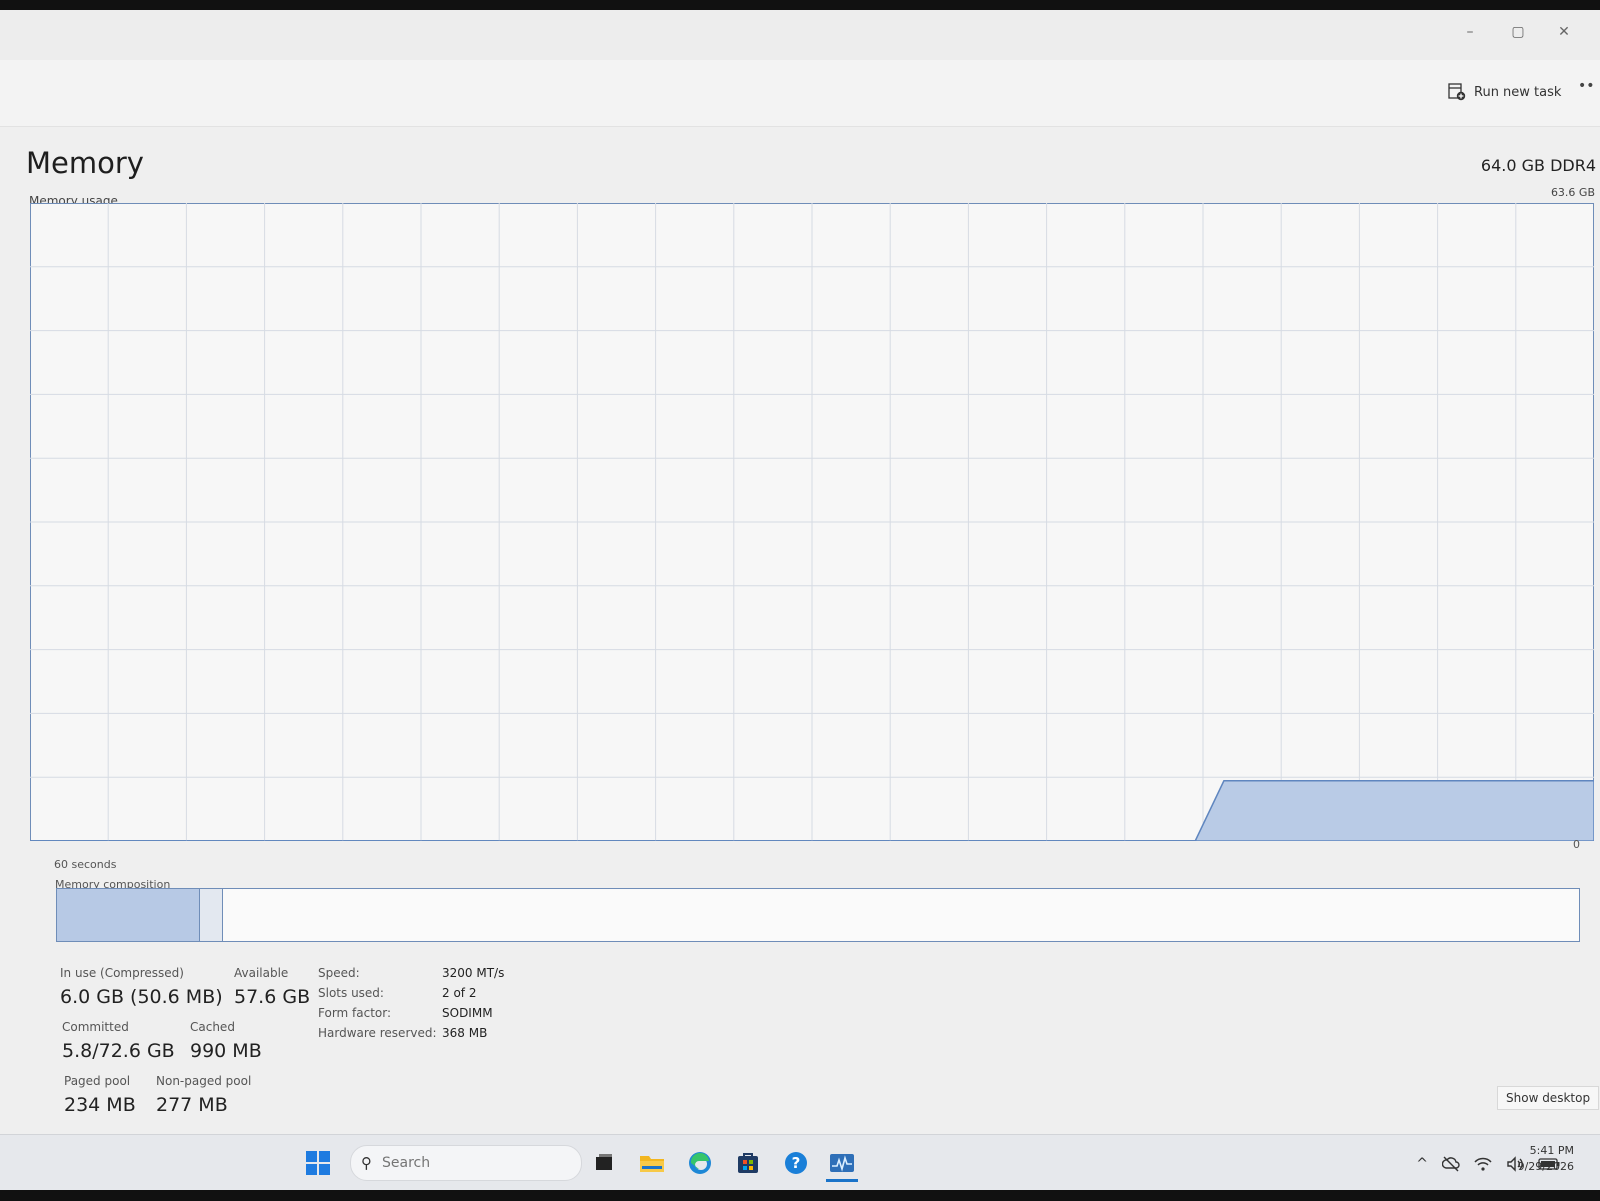 The width and height of the screenshot is (1600, 1201). I want to click on minimize-button: –, so click(1470, 32).